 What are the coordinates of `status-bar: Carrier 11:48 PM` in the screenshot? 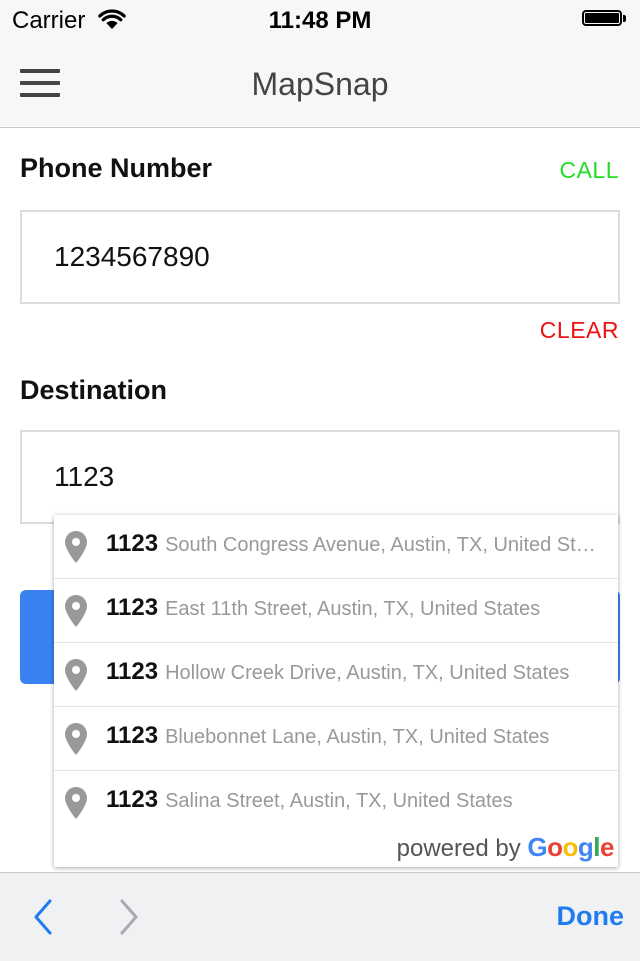 It's located at (320, 20).